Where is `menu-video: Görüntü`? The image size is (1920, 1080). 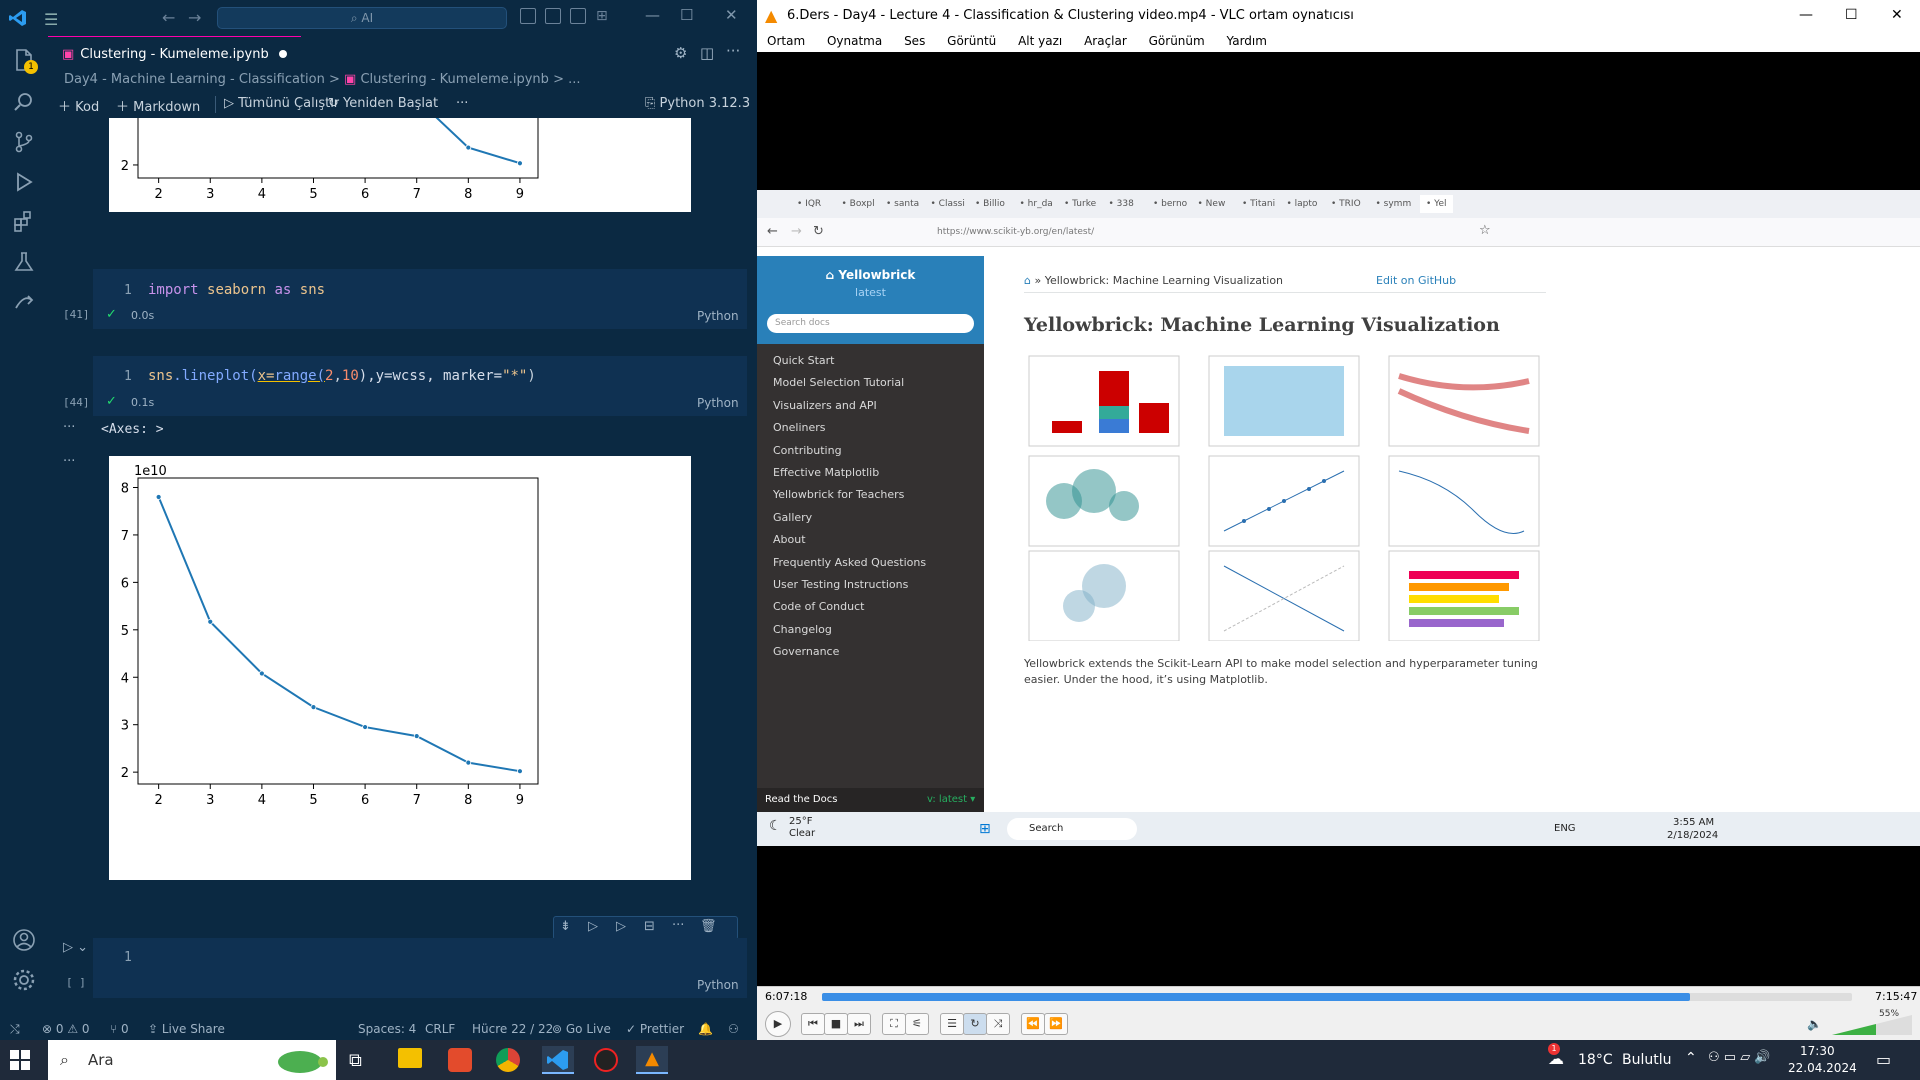
menu-video: Görüntü is located at coordinates (971, 41).